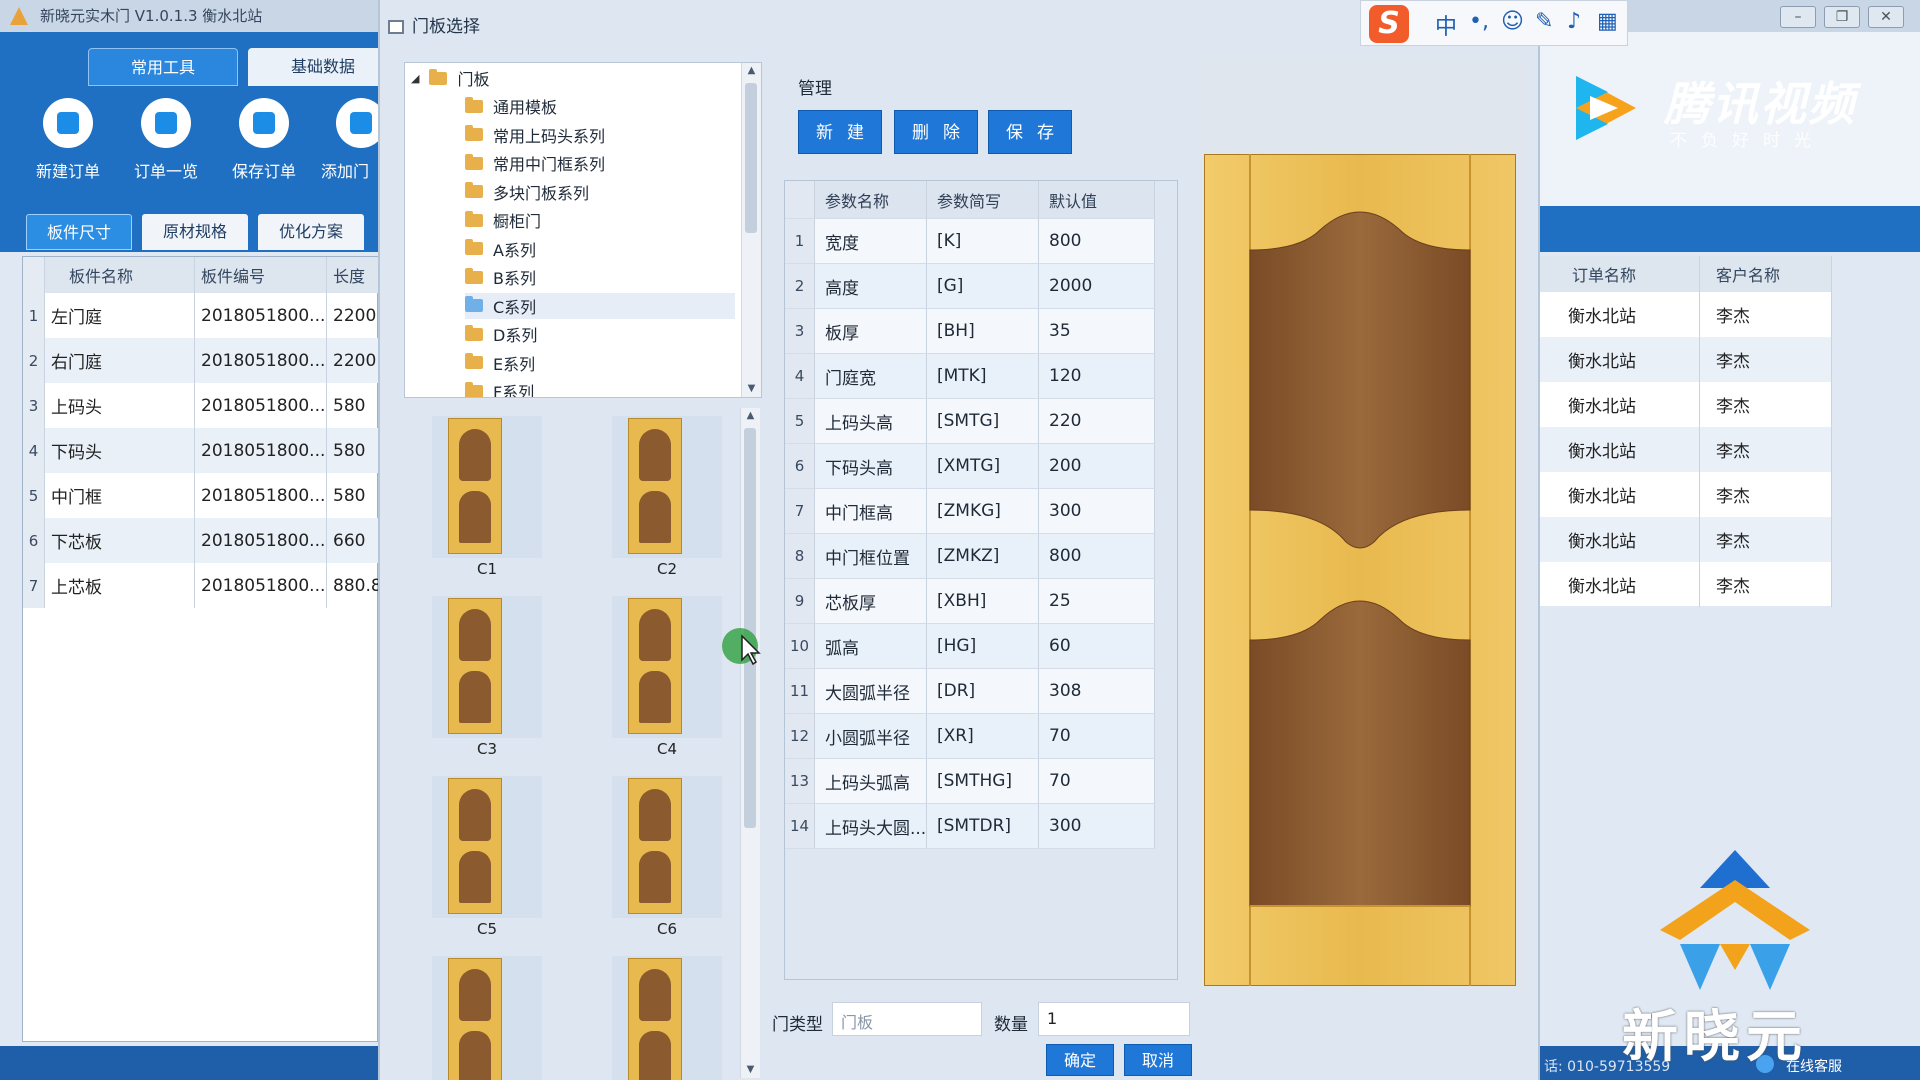  Describe the element at coordinates (120, 360) in the screenshot. I see `panel-name-cell: 右门庭` at that location.